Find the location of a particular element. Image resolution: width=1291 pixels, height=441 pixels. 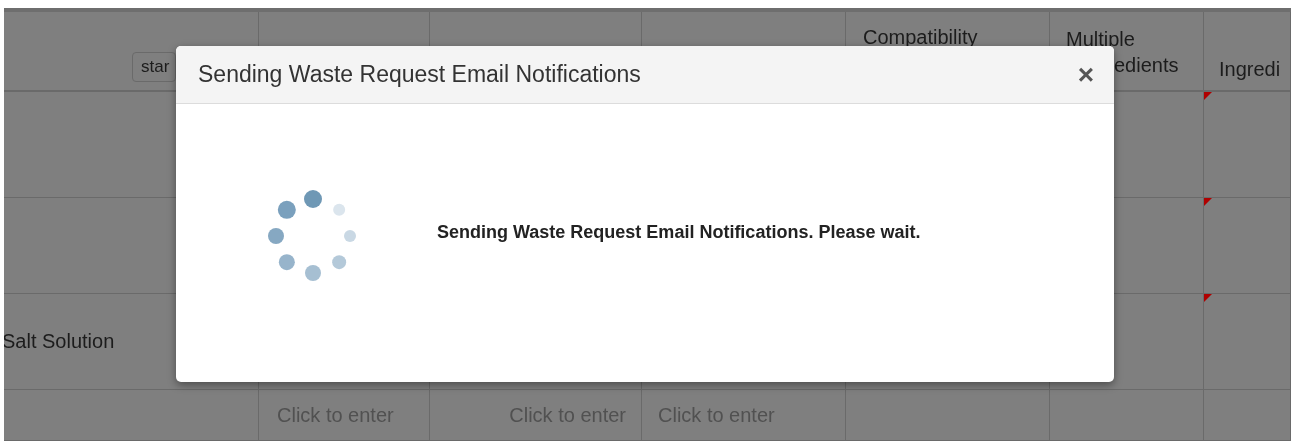

loading-message: Sending Waste Request Email Notifications. Please wait. is located at coordinates (679, 232).